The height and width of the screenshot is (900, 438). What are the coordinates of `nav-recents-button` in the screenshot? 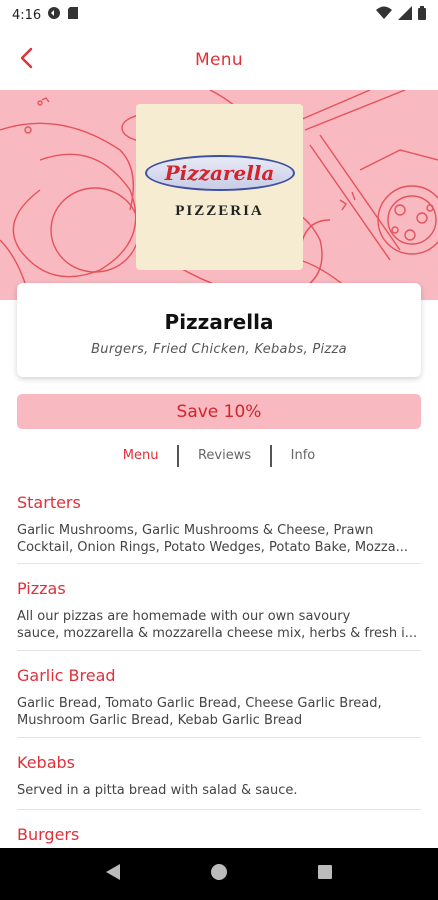 It's located at (325, 874).